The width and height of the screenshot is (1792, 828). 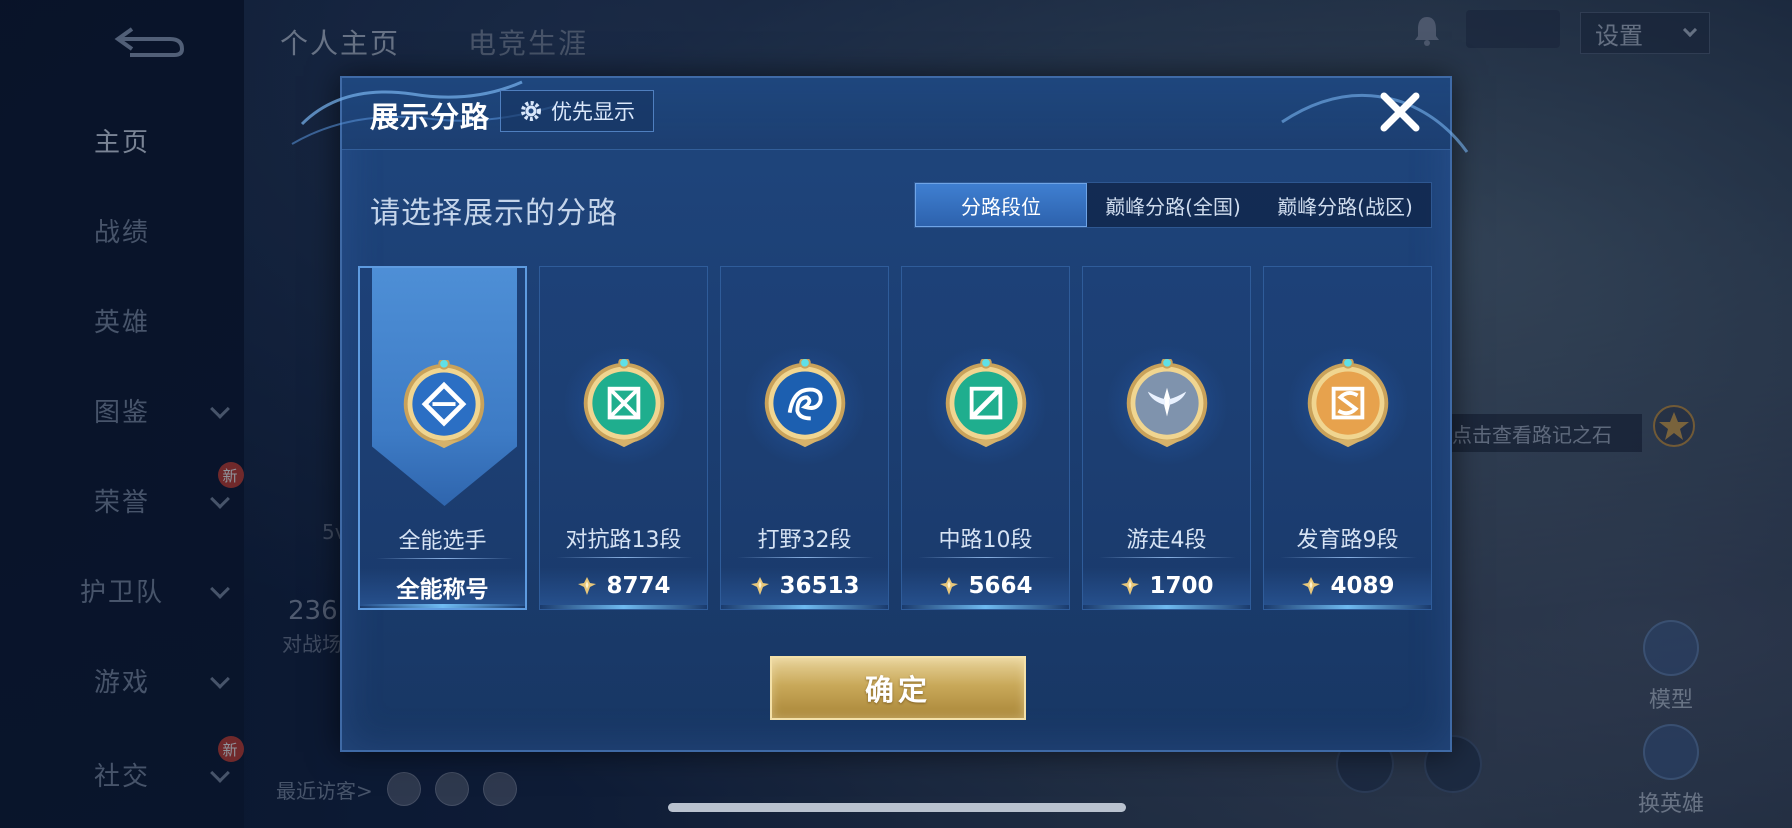 I want to click on lane-card: 打野32段 36513, so click(x=804, y=438).